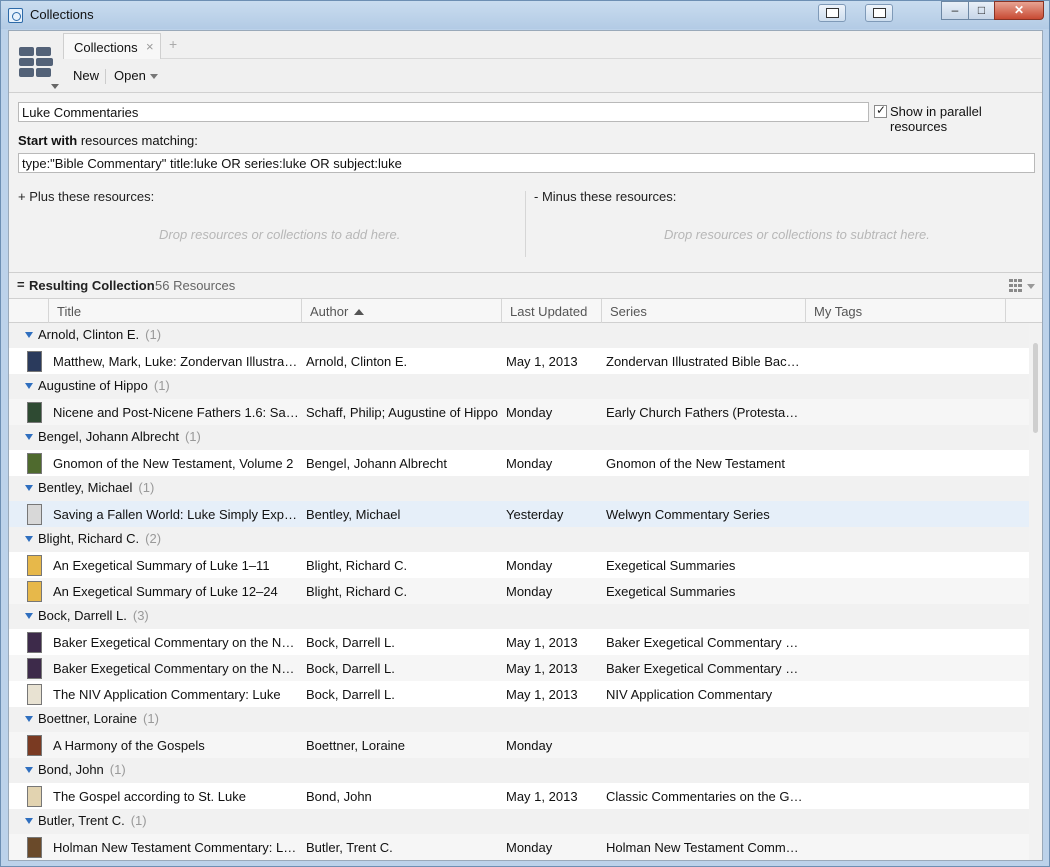 The image size is (1050, 867). Describe the element at coordinates (1035, 591) in the screenshot. I see `vertical-scrollbar` at that location.